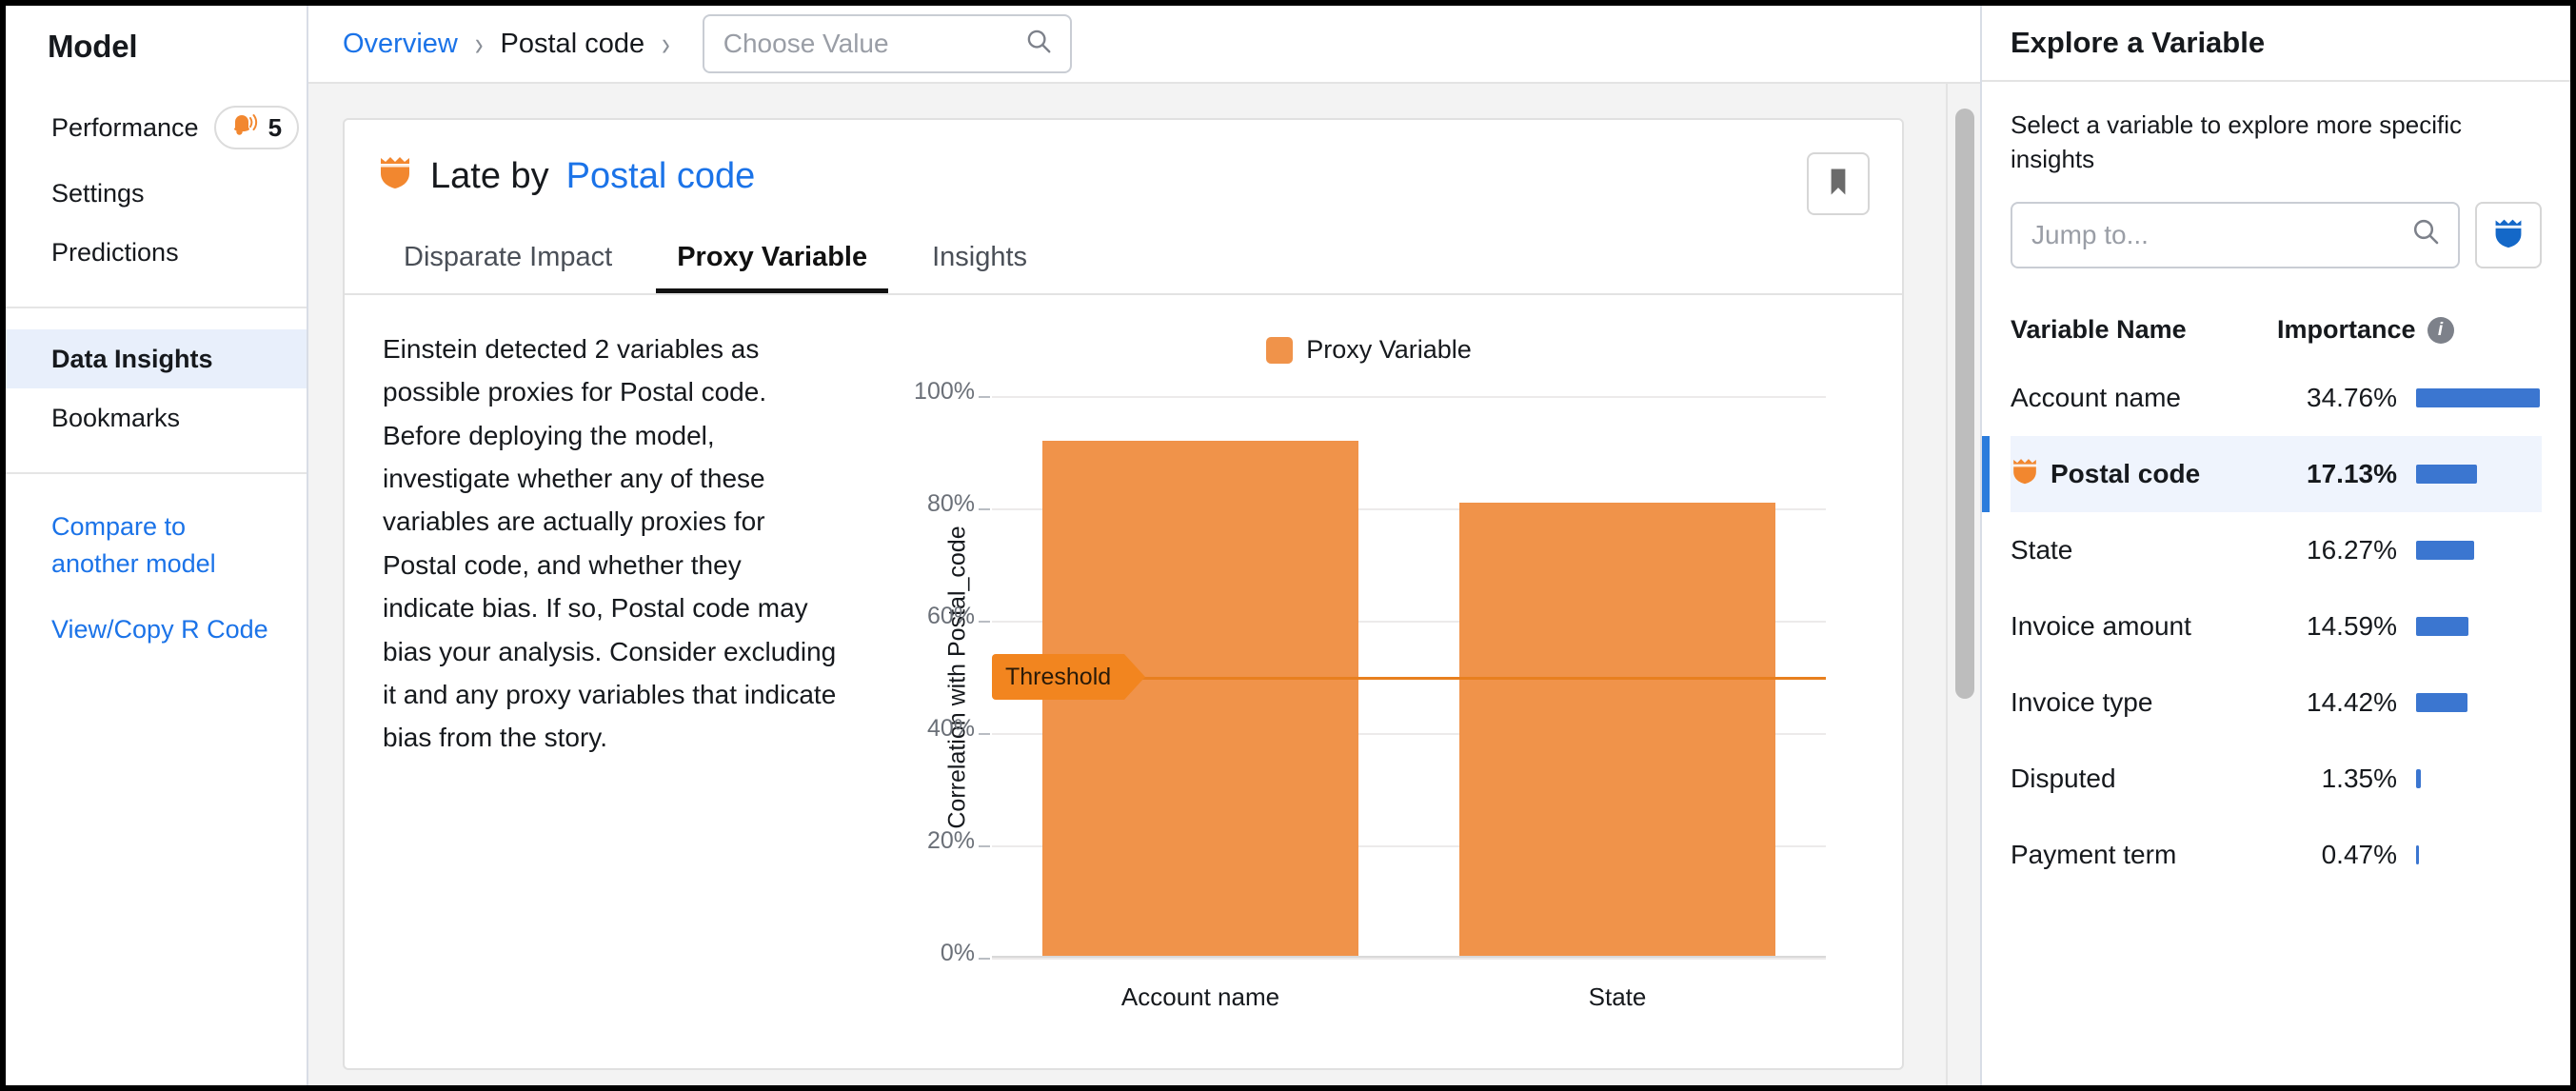 The height and width of the screenshot is (1091, 2576). Describe the element at coordinates (2359, 778) in the screenshot. I see `importance-value: 1.35%` at that location.